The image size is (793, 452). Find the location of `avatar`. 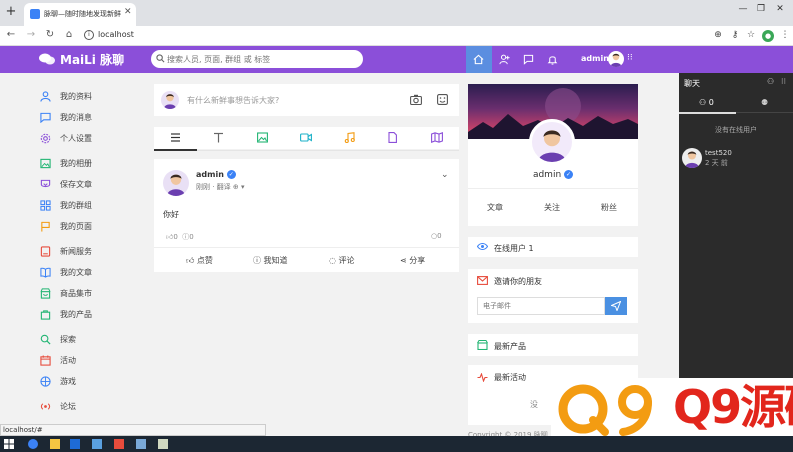

avatar is located at coordinates (176, 183).